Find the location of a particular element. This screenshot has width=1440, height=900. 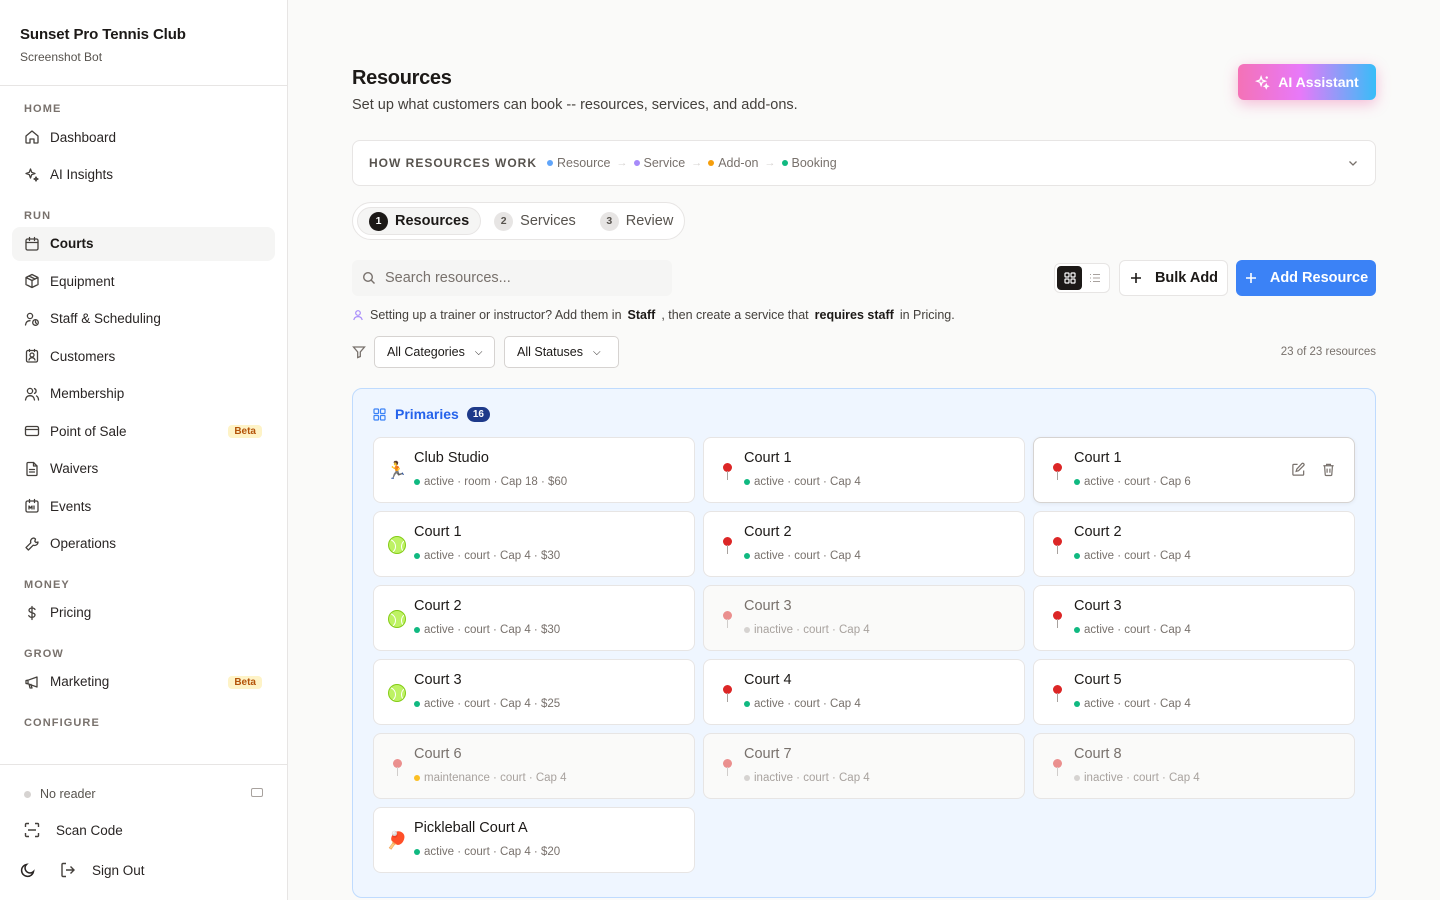

resource-card: Court 1 active · court · Cap 6 is located at coordinates (1194, 470).